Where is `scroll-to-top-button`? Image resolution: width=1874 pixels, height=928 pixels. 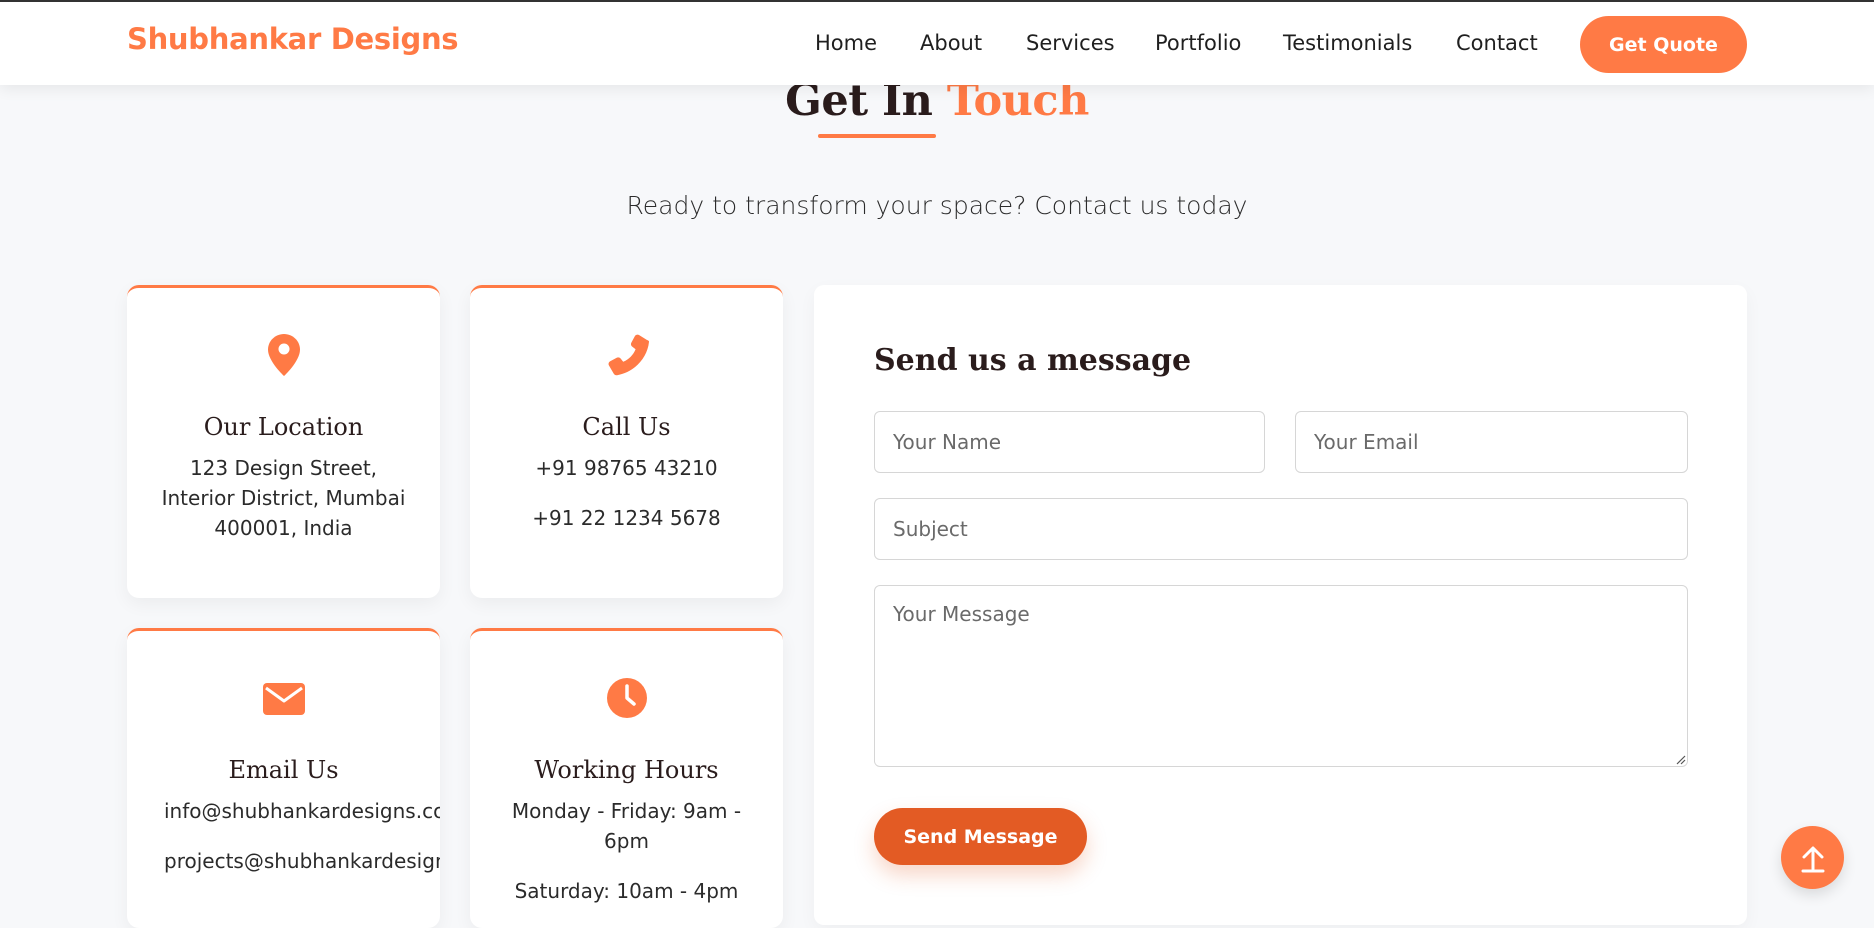
scroll-to-top-button is located at coordinates (1812, 857).